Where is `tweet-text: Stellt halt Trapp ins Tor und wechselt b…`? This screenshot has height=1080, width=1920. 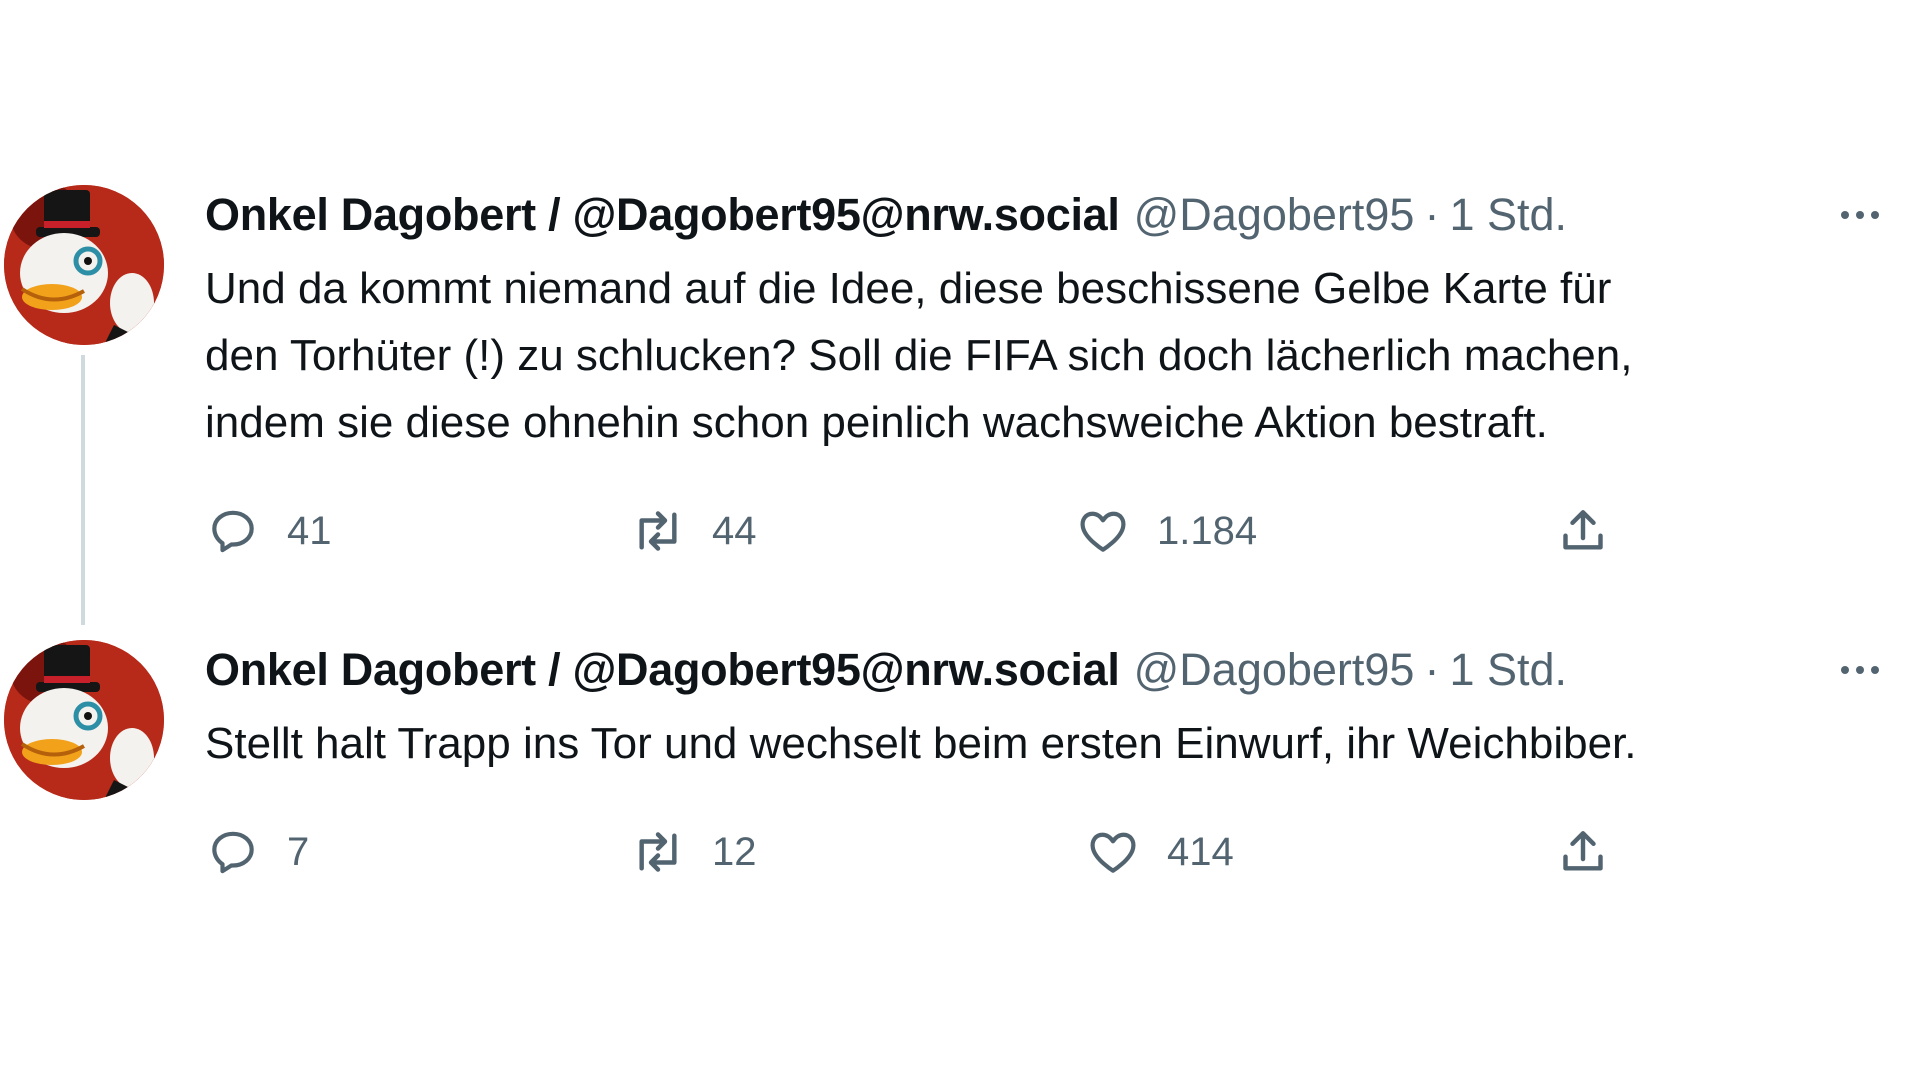 tweet-text: Stellt halt Trapp ins Tor und wechselt b… is located at coordinates (1030, 743).